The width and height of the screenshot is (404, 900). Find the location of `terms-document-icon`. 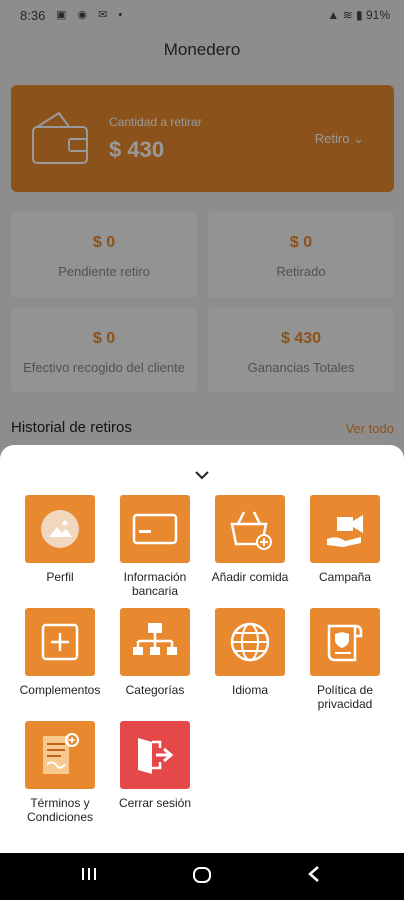

terms-document-icon is located at coordinates (60, 755).